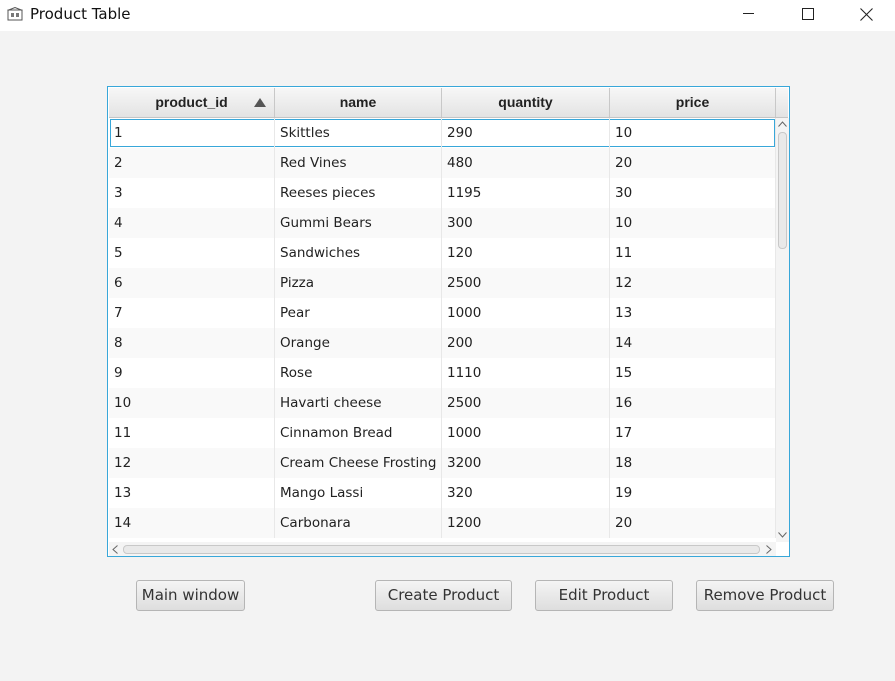 The width and height of the screenshot is (895, 681). What do you see at coordinates (358, 523) in the screenshot?
I see `cell-name: Carbonara` at bounding box center [358, 523].